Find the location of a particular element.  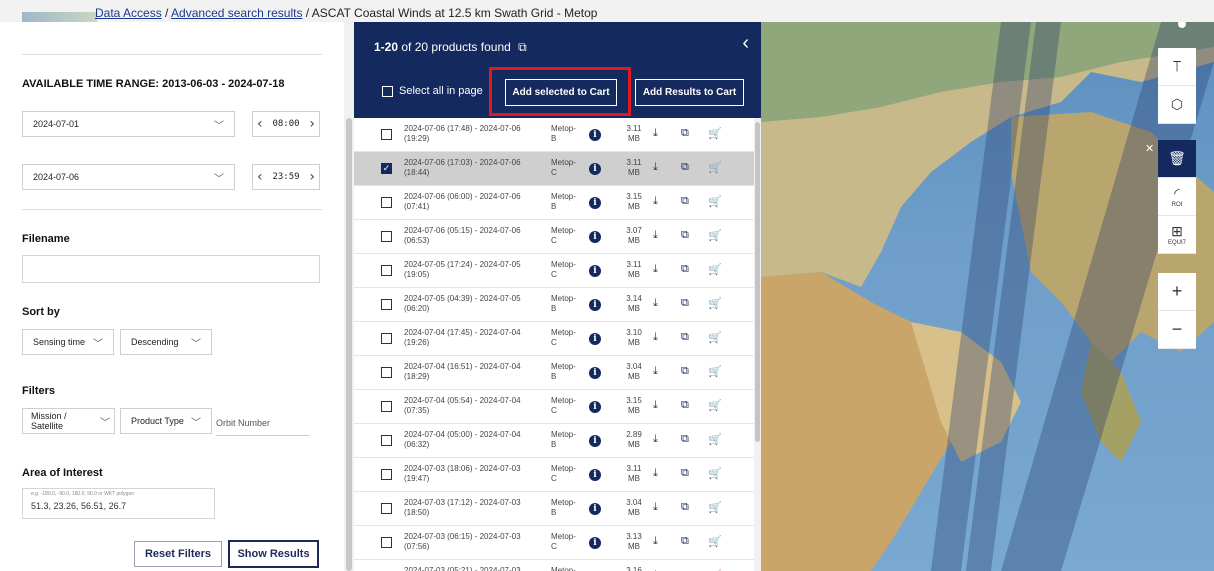

filename-input is located at coordinates (171, 269).